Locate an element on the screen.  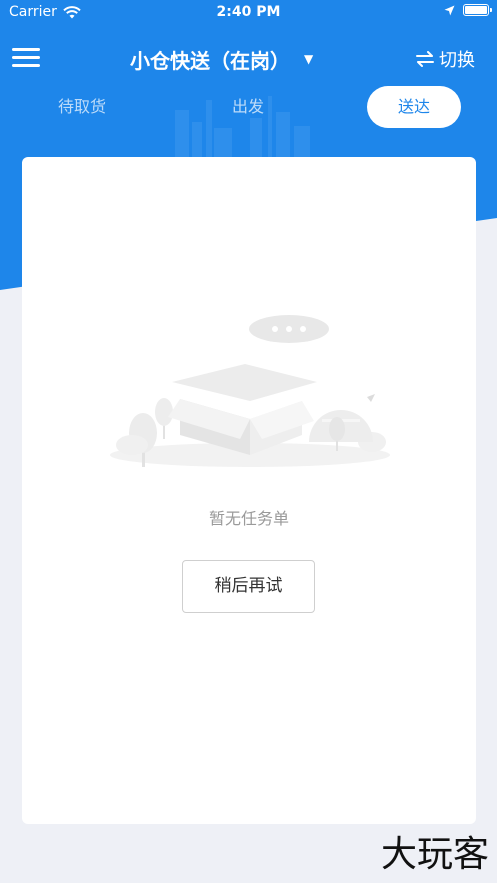
retry-later-button: 稍后再试 is located at coordinates (248, 586).